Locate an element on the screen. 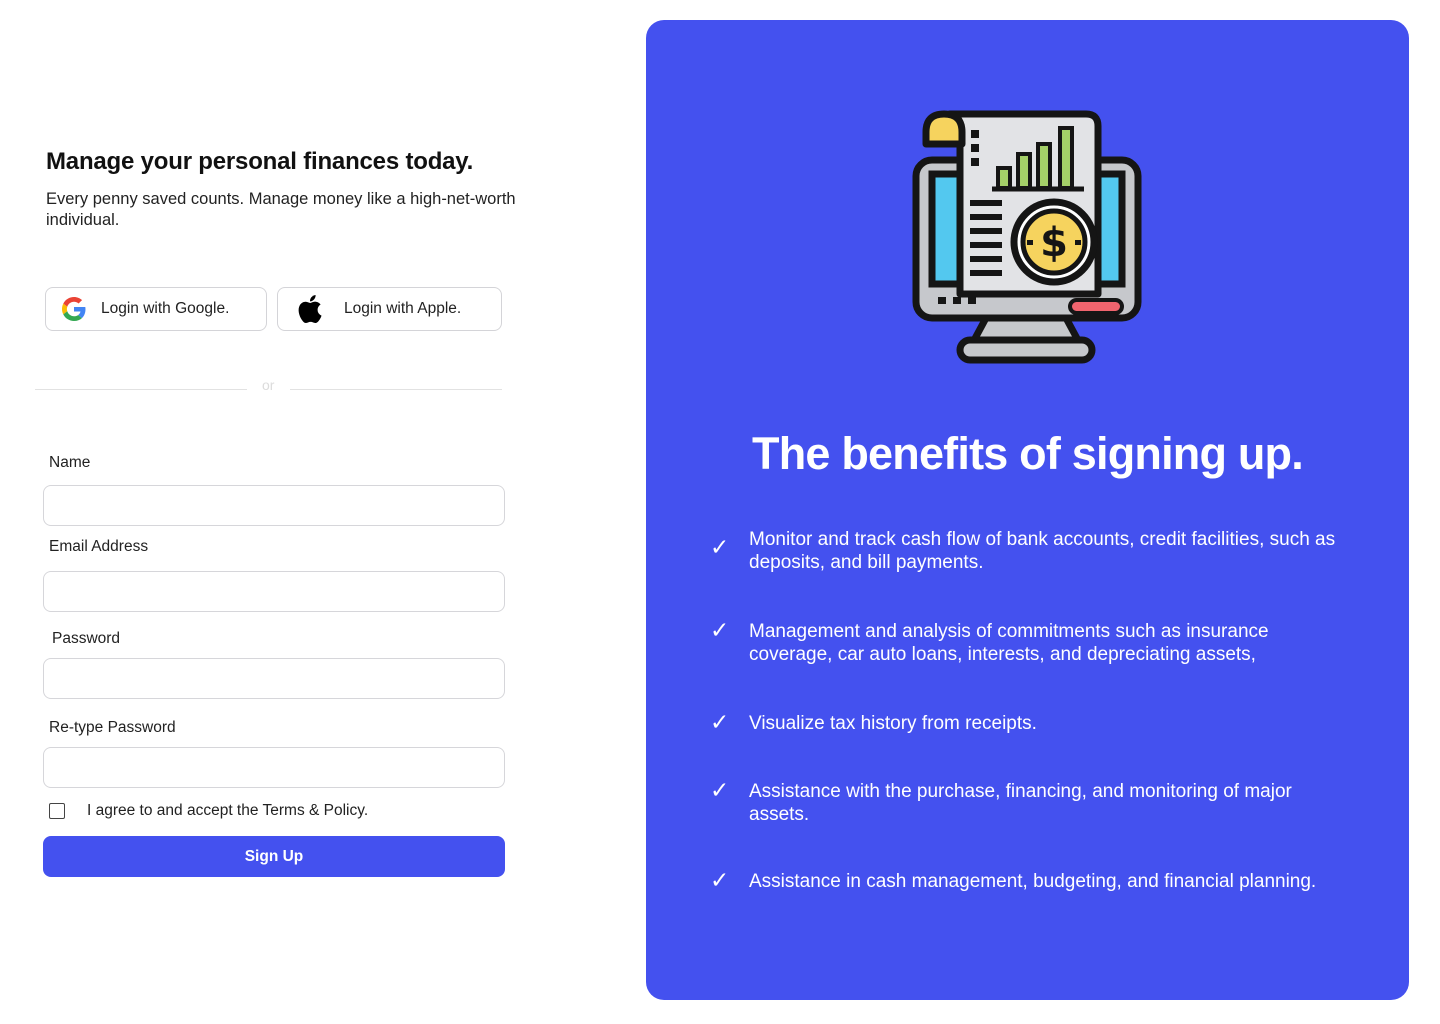  divider-or-text: or is located at coordinates (268, 385).